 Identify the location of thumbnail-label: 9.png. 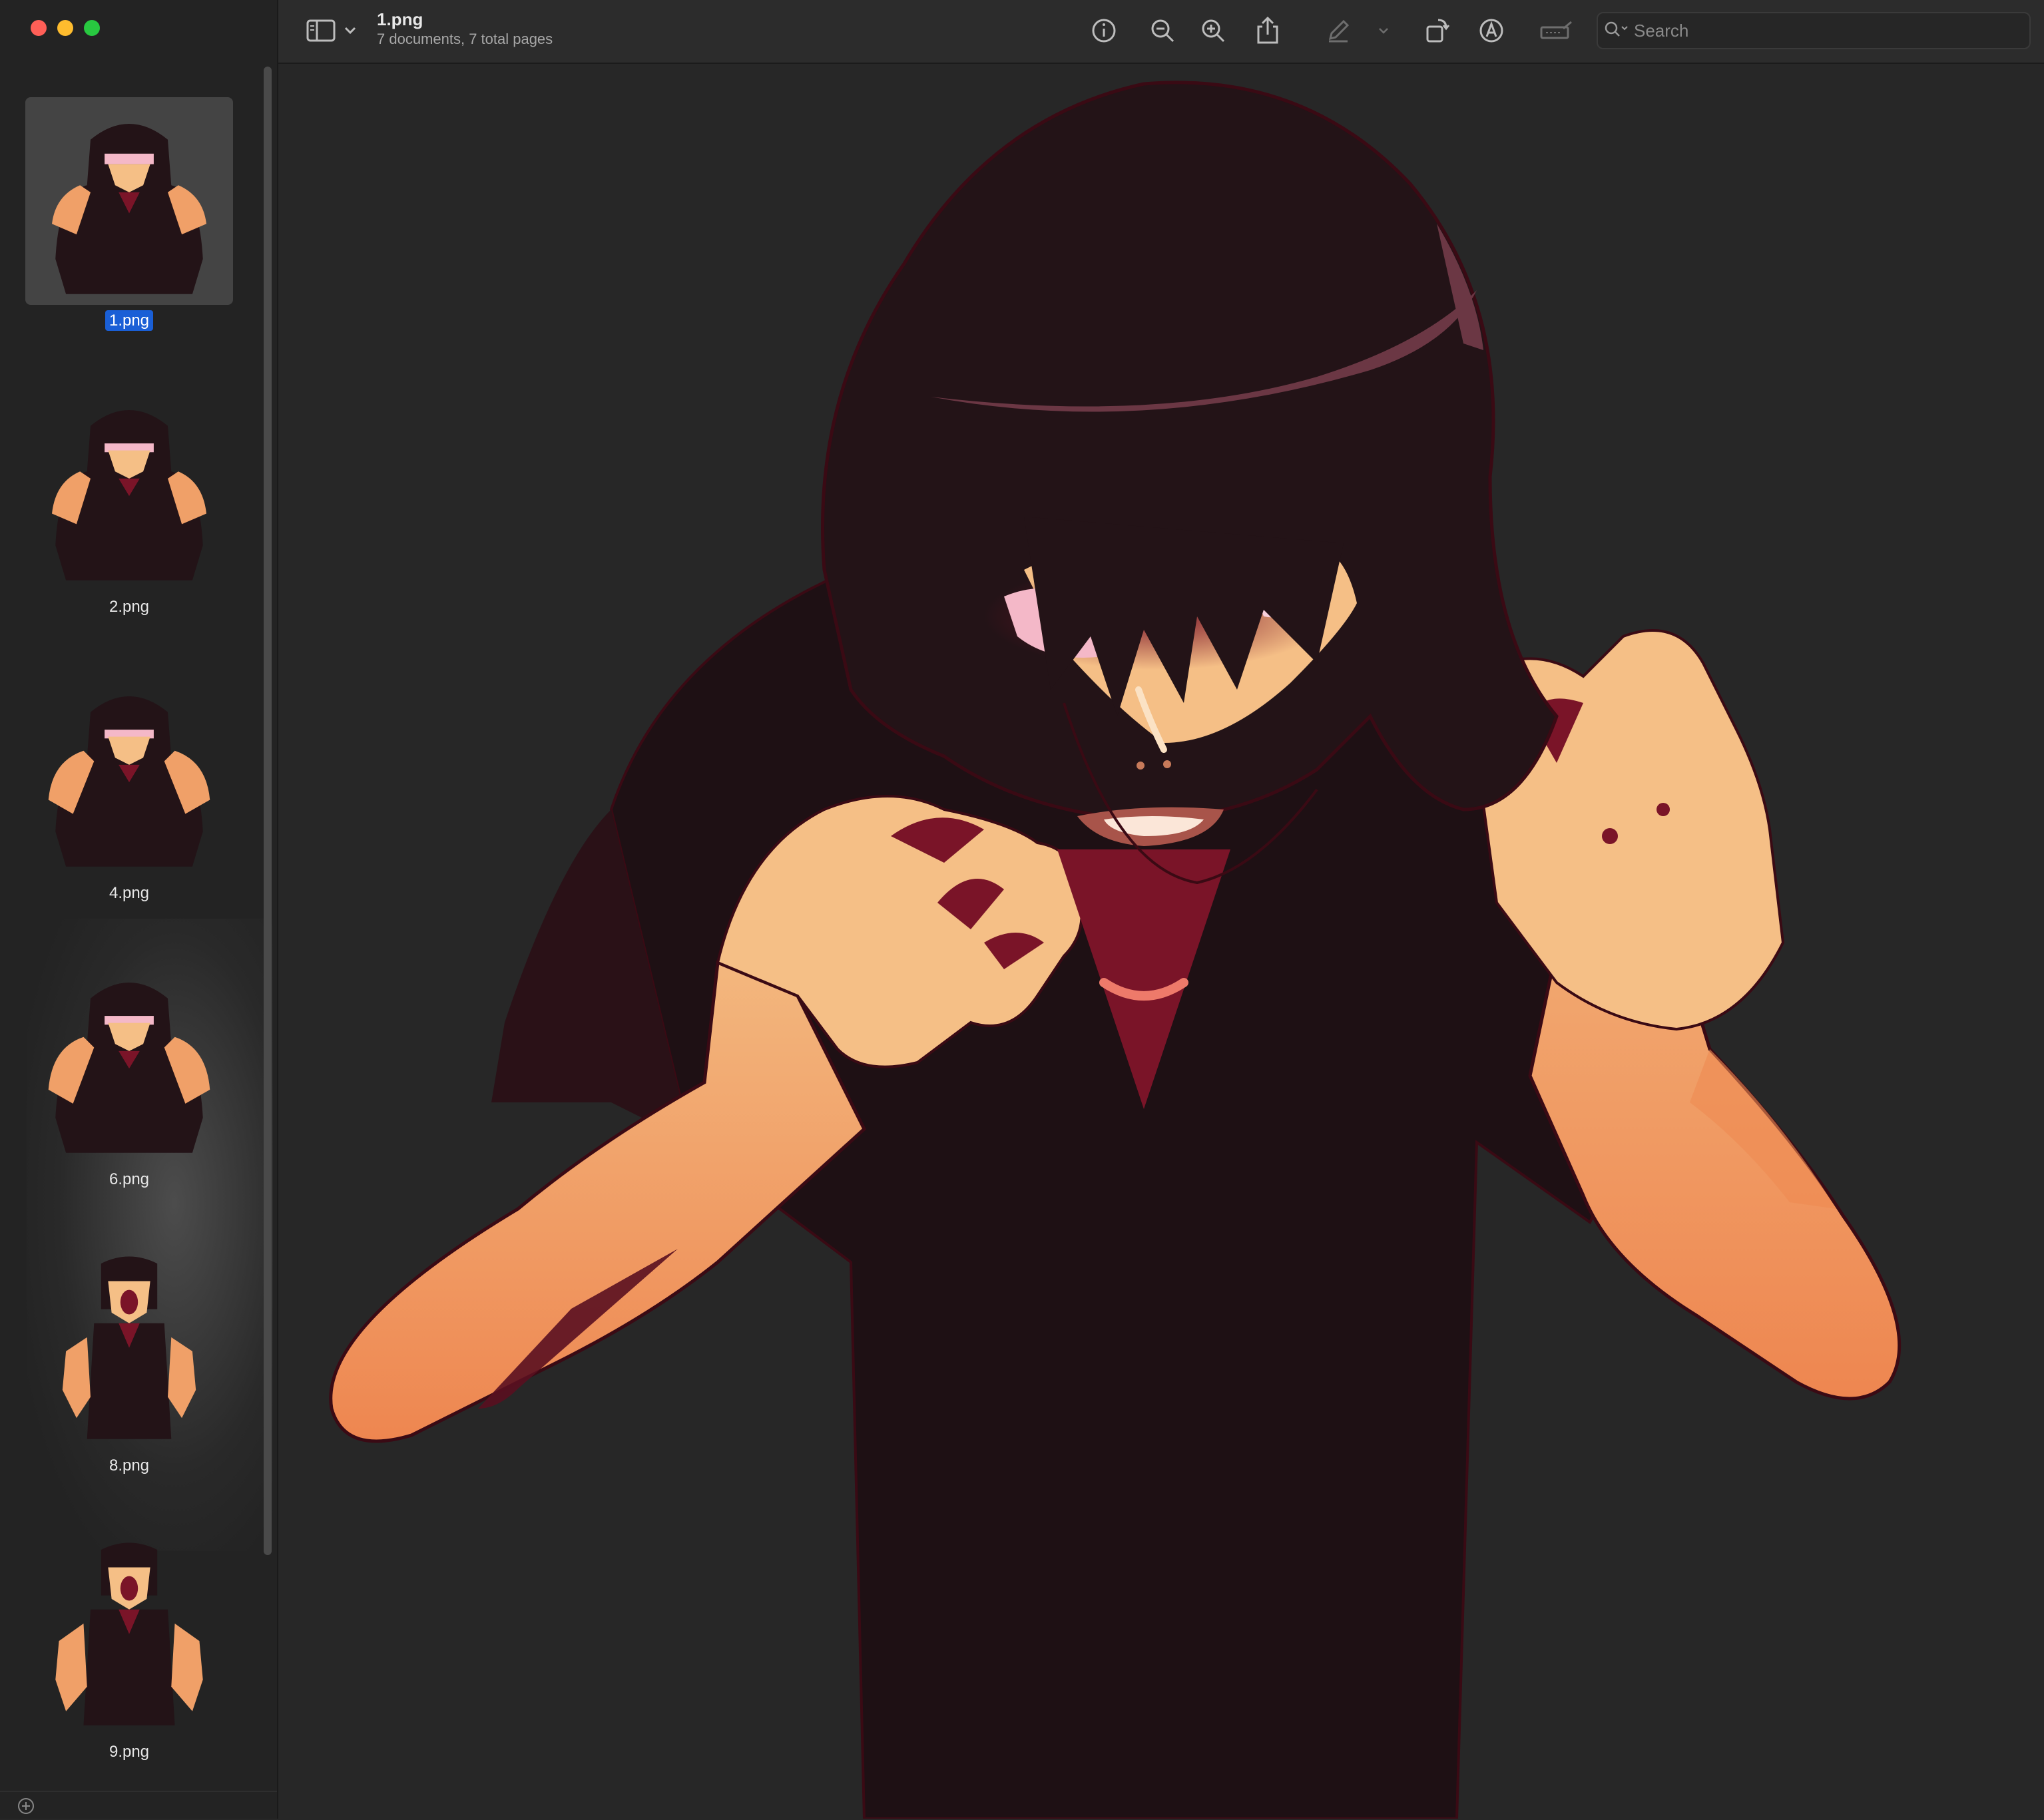
(129, 1752).